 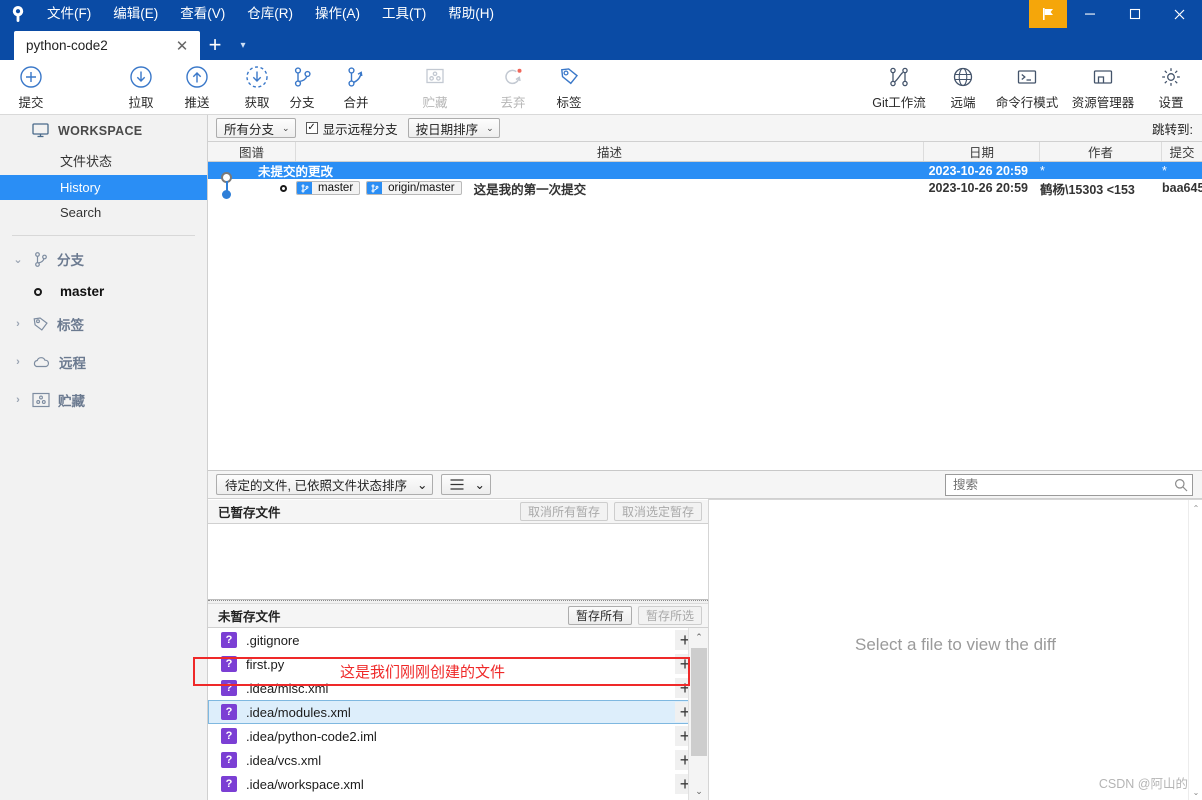 I want to click on list-item: ? .idea/workspace.xml +, so click(x=458, y=784).